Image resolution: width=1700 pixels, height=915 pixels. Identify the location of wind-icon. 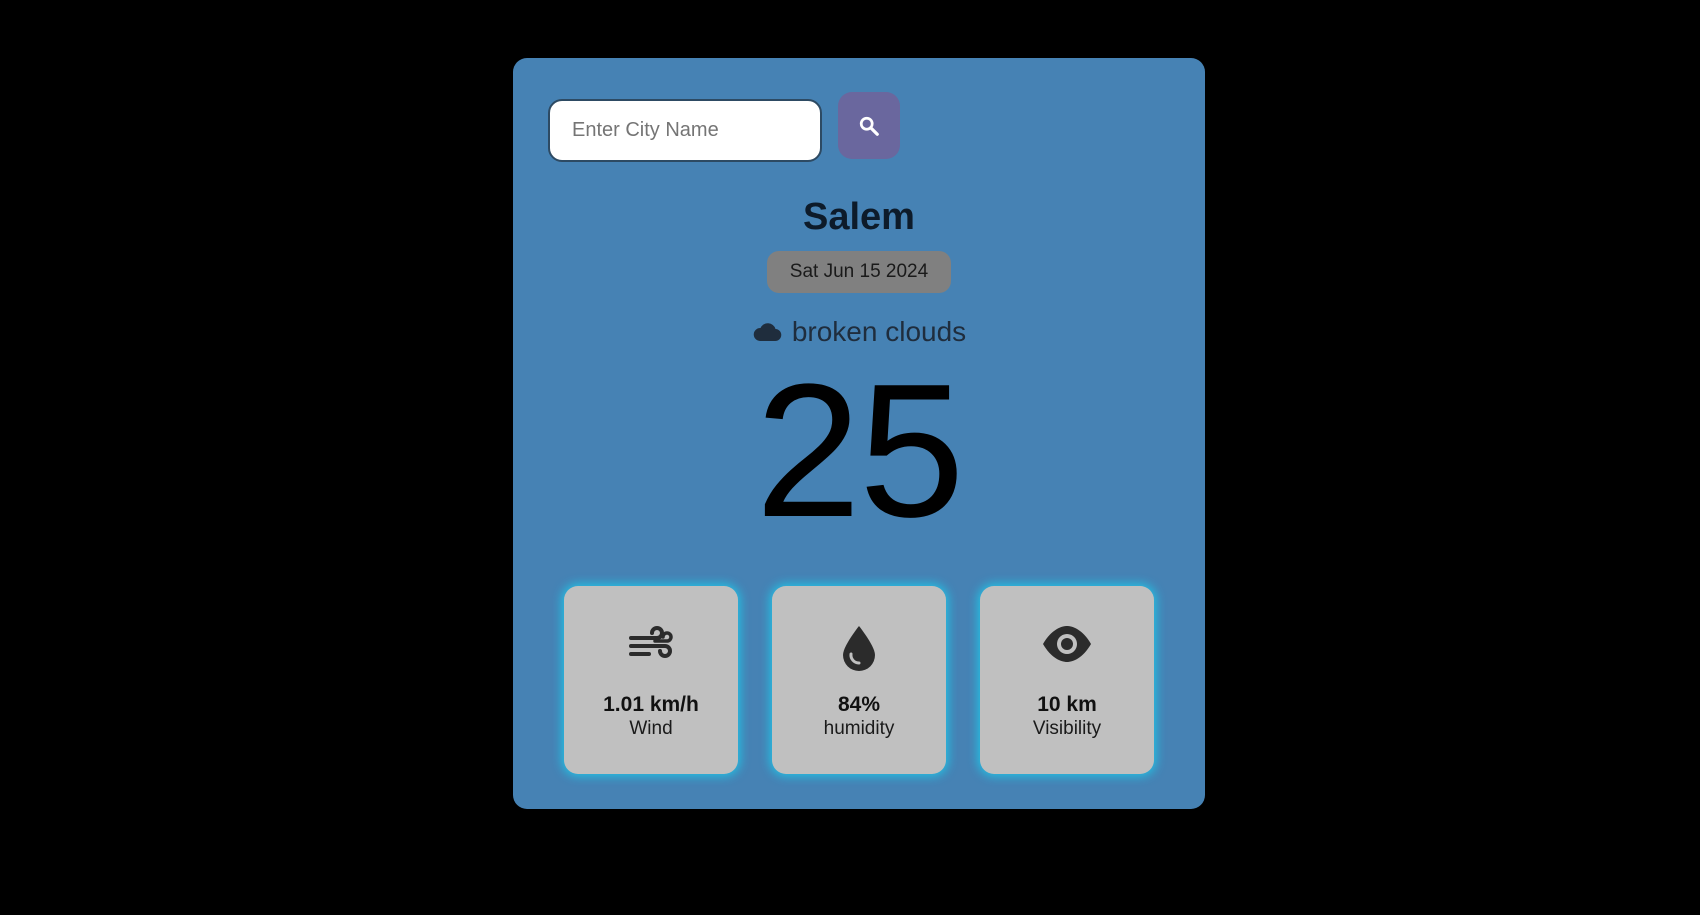
(651, 642).